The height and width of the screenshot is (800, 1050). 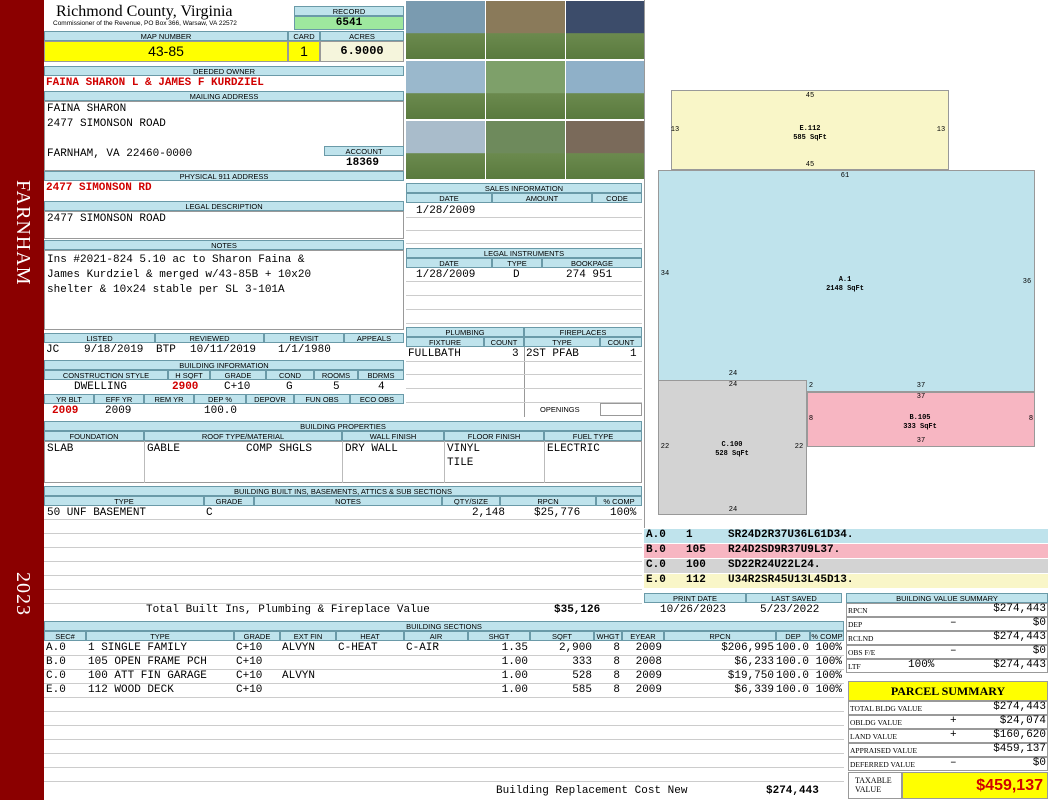 I want to click on fuel-label: FUEL TYPE, so click(x=593, y=436).